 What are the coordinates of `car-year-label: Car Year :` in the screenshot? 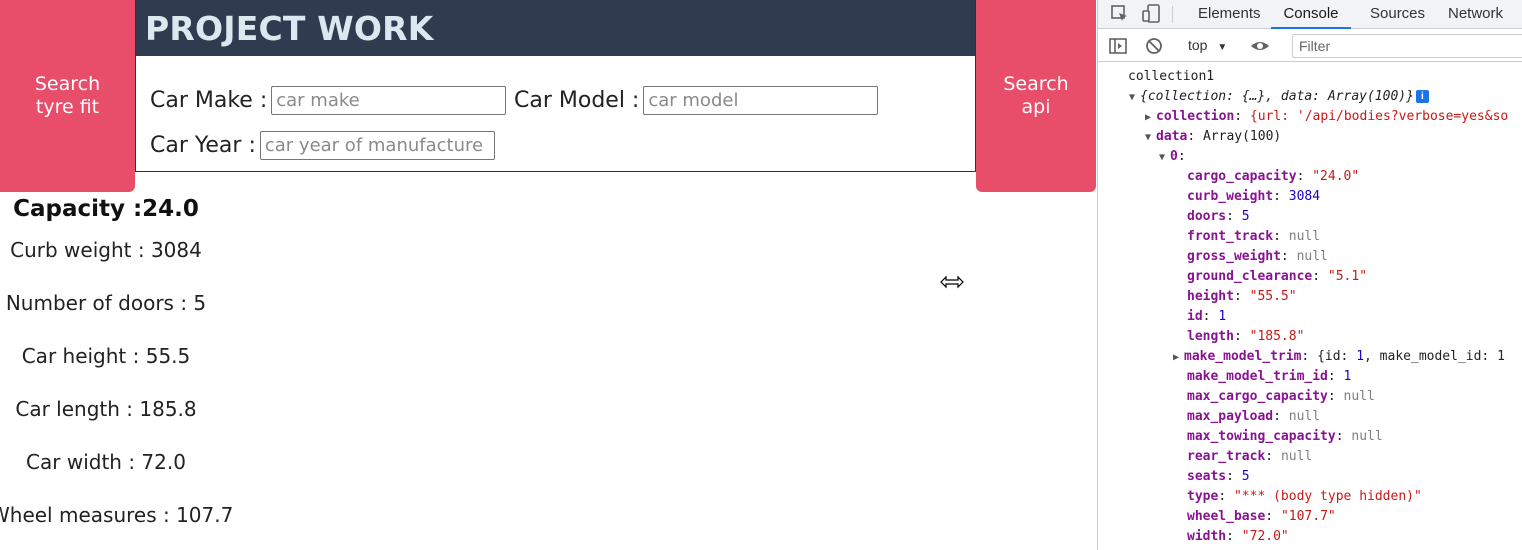 It's located at (203, 145).